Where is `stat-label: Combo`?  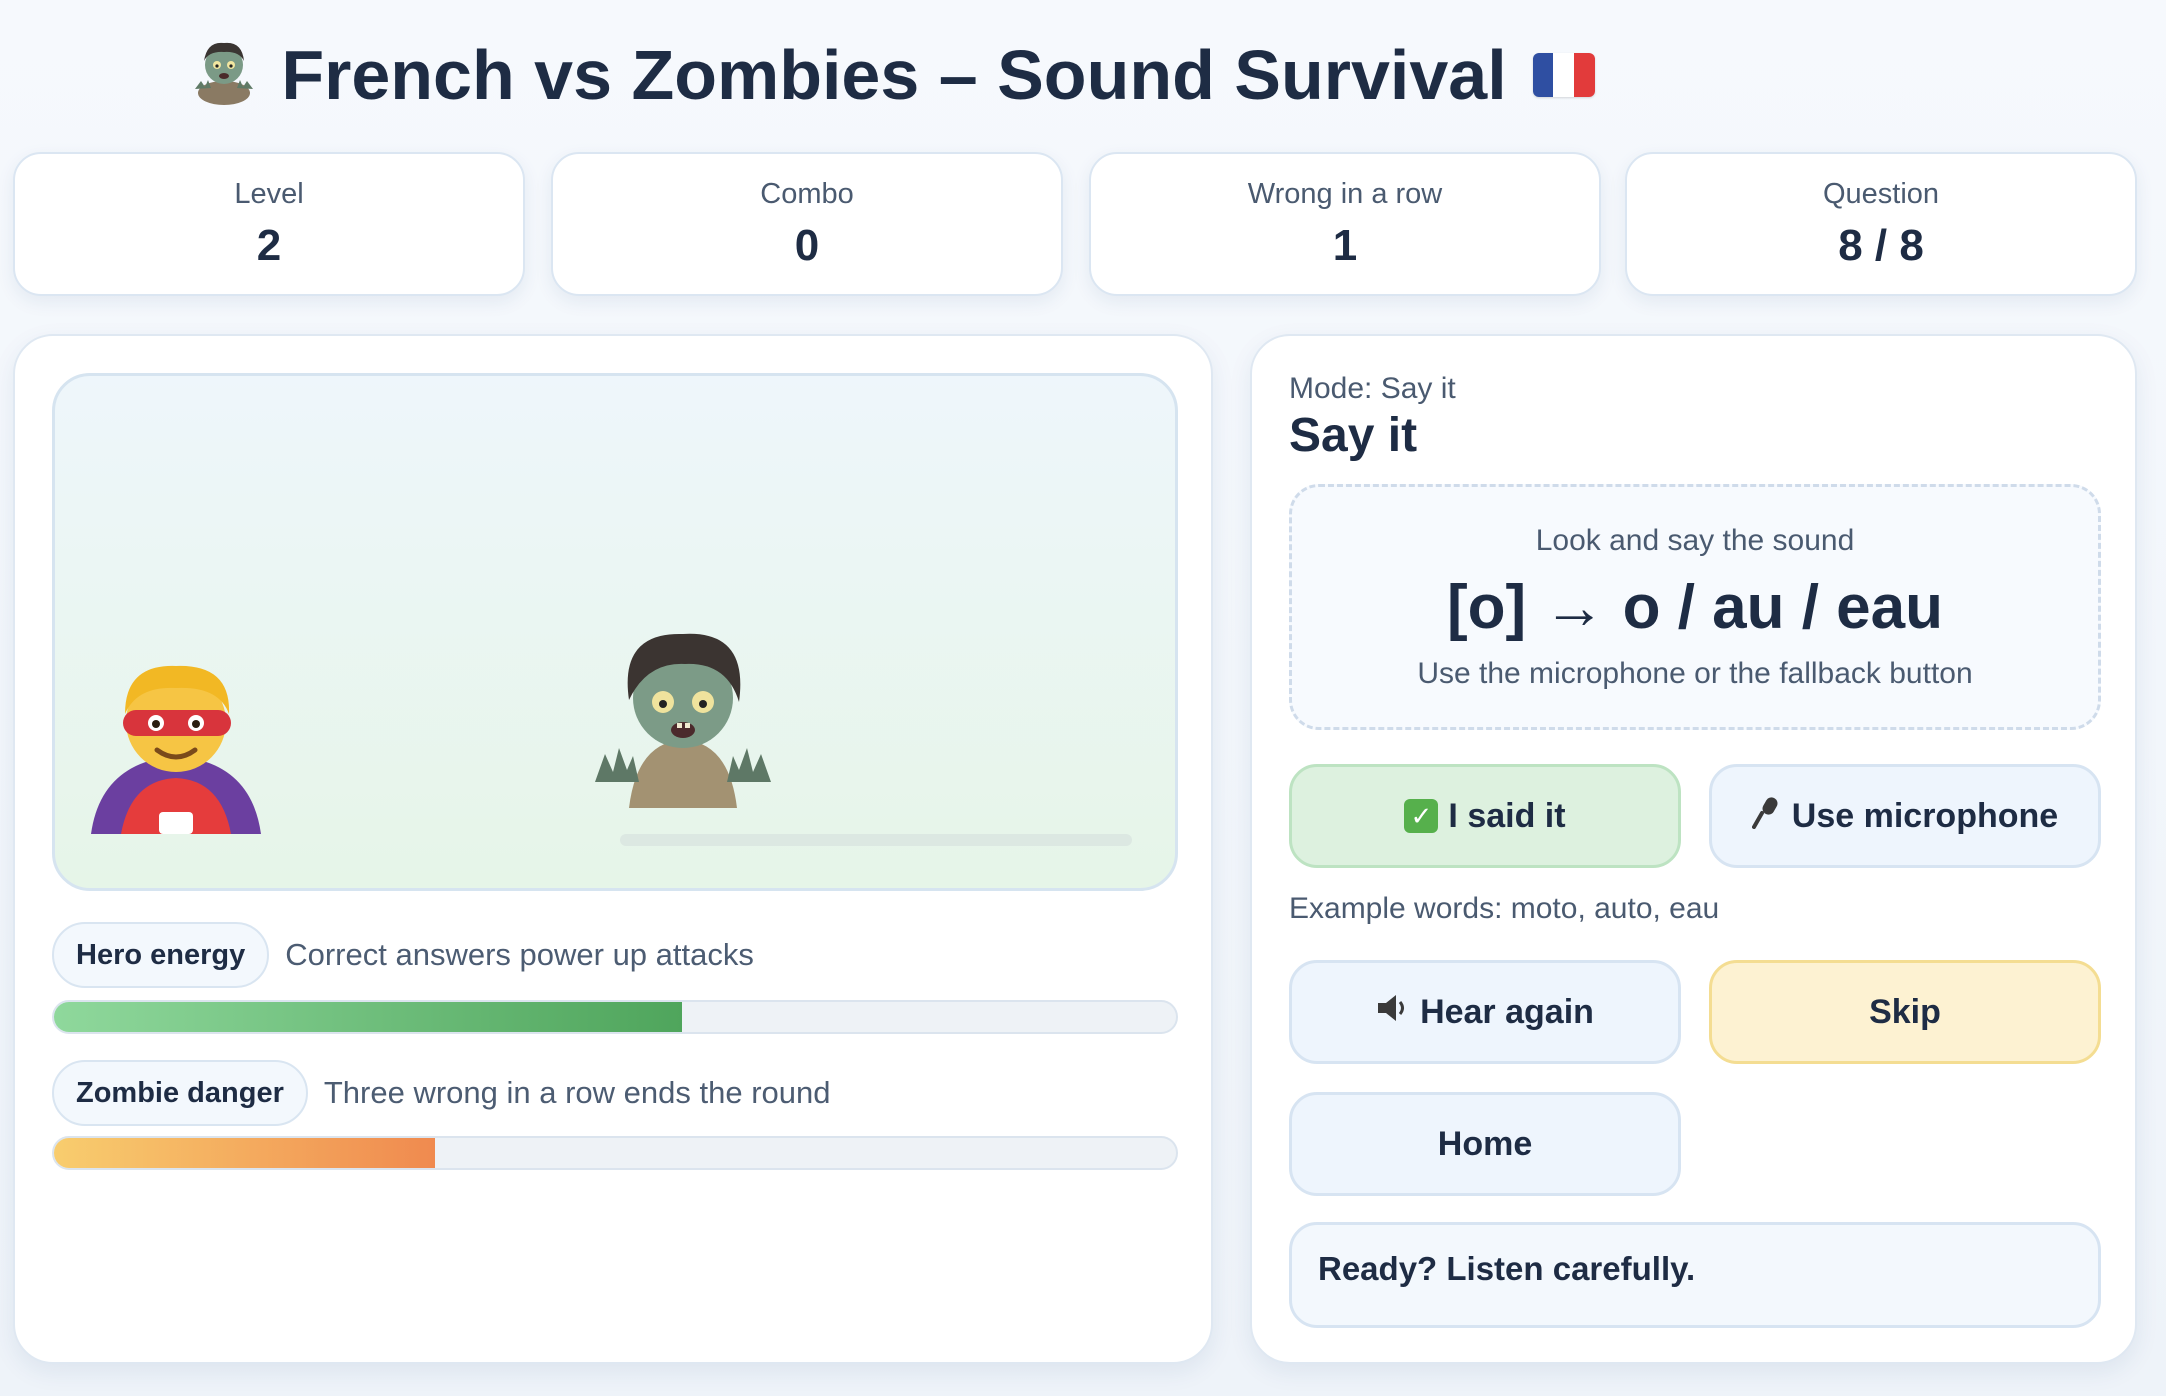
stat-label: Combo is located at coordinates (807, 193).